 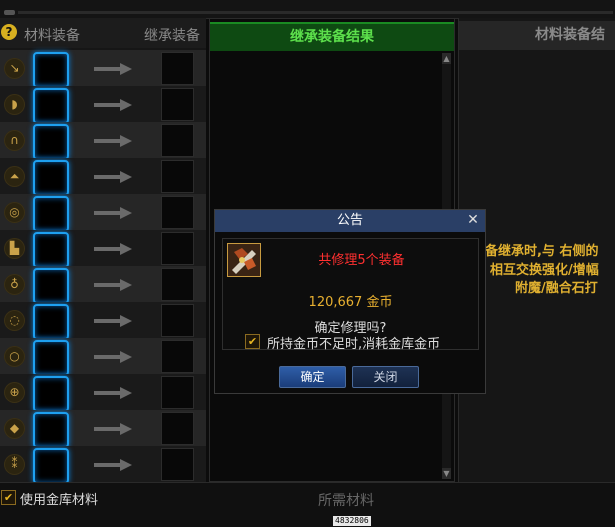 I want to click on help-icon: ?, so click(x=9, y=32).